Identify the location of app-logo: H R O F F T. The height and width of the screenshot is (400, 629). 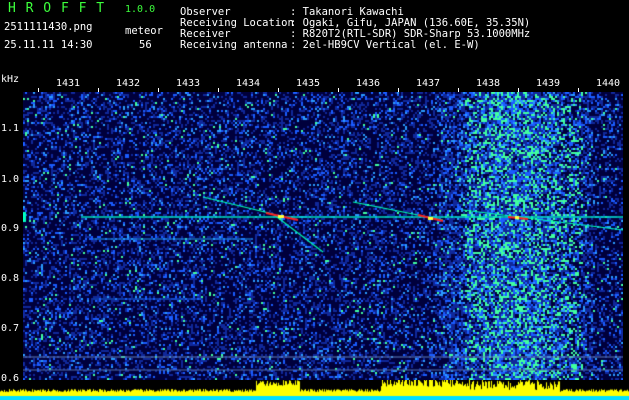
(57, 8).